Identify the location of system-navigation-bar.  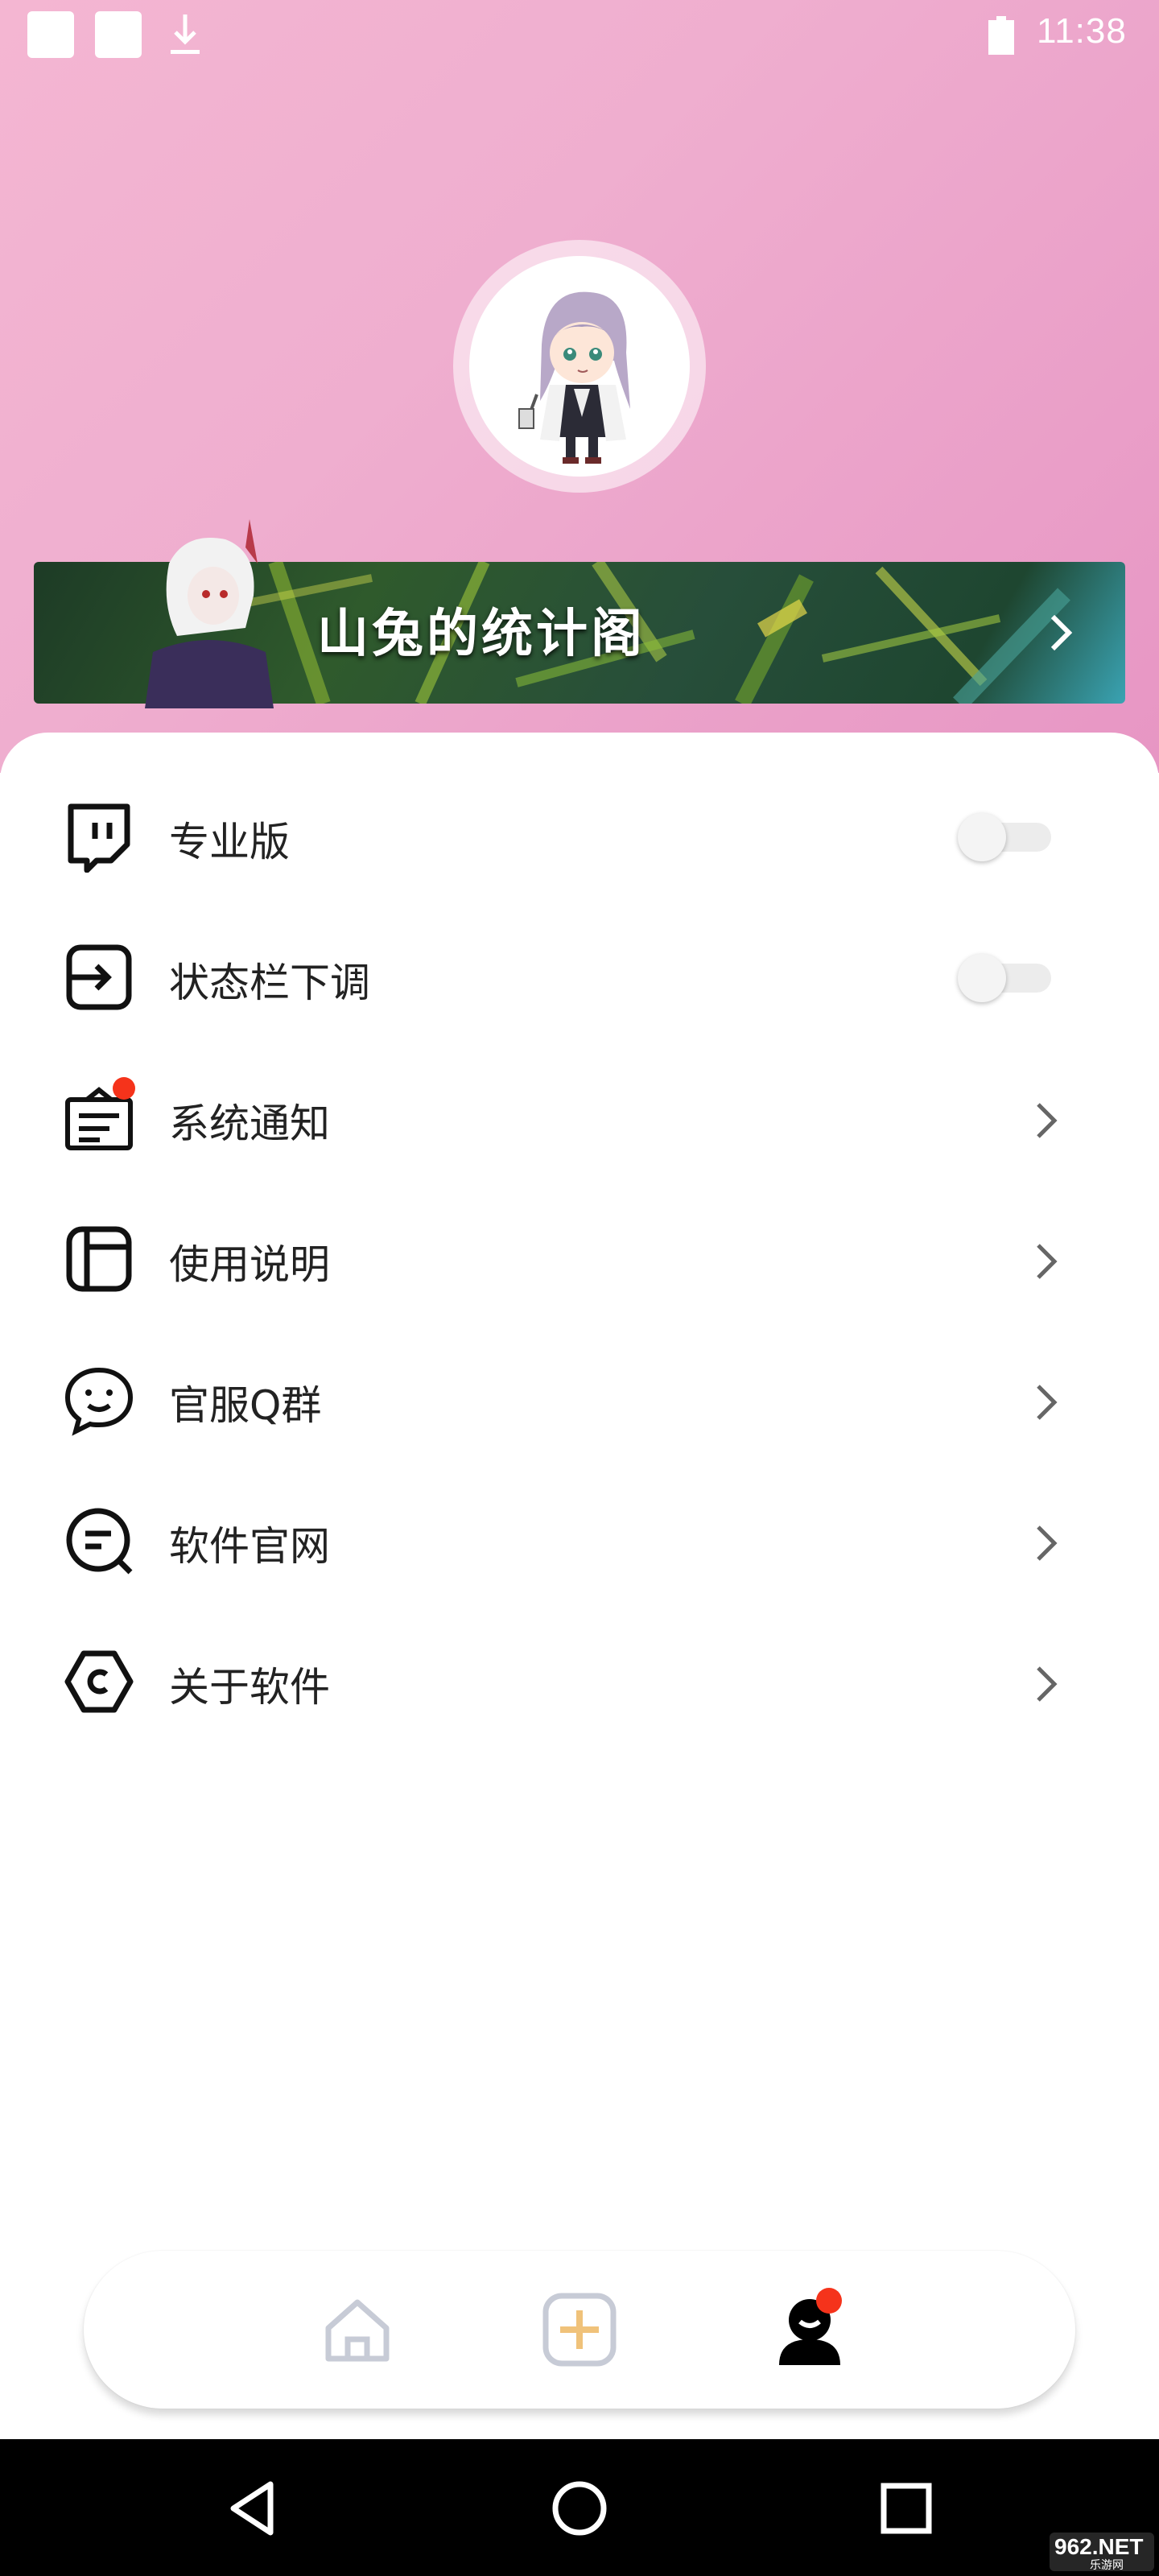
(579, 2507).